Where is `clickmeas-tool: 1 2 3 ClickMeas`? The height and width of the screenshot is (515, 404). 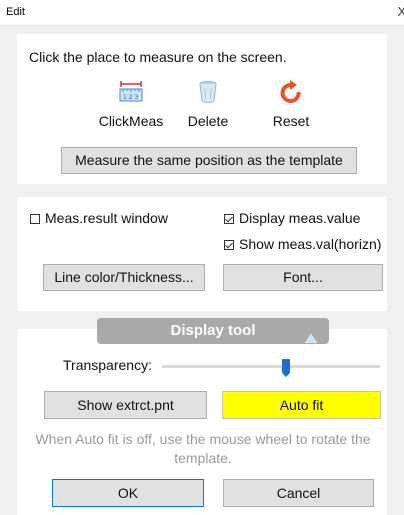
clickmeas-tool: 1 2 3 ClickMeas is located at coordinates (131, 105).